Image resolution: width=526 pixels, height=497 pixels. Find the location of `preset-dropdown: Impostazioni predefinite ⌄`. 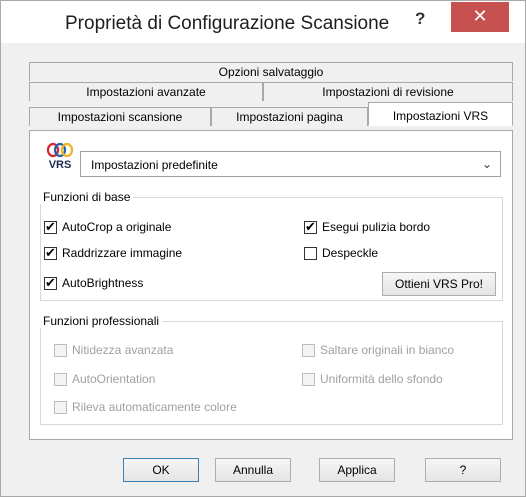

preset-dropdown: Impostazioni predefinite ⌄ is located at coordinates (290, 164).